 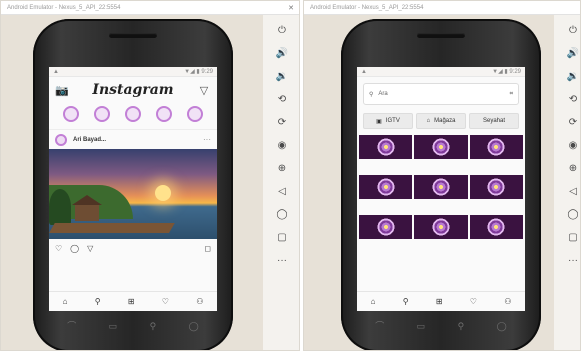 I want to click on status-icons: ▼◢ ▮ 9:29, so click(x=506, y=72).